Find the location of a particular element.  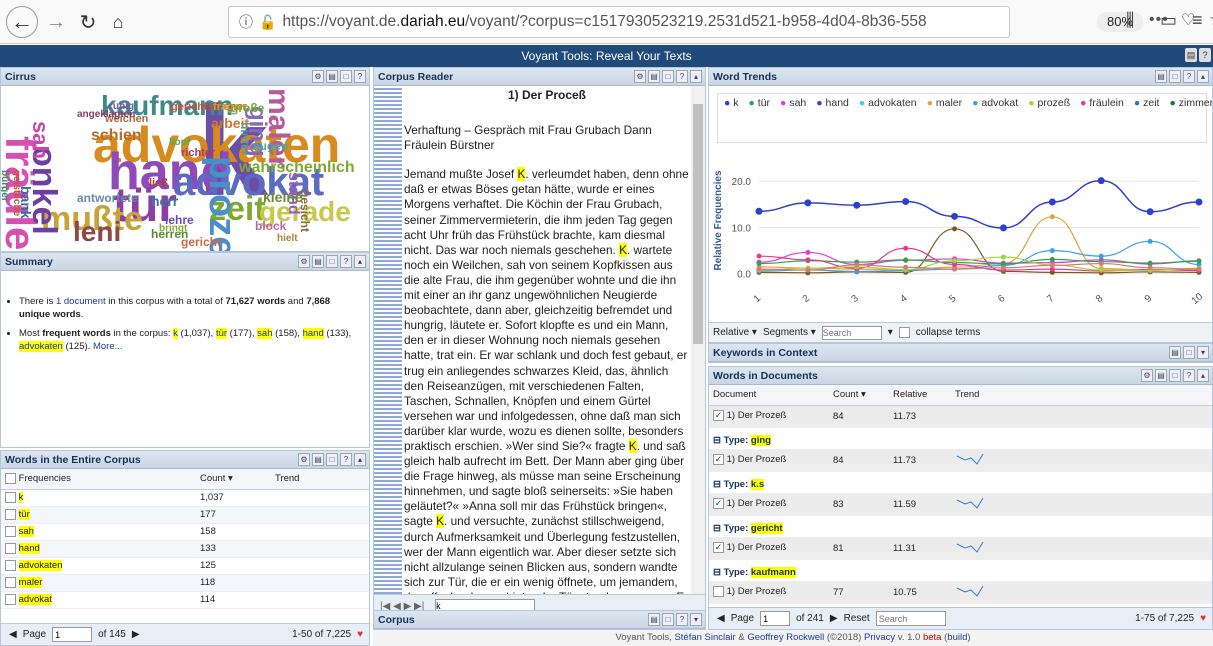

col-count: Count ▾ is located at coordinates (859, 395).